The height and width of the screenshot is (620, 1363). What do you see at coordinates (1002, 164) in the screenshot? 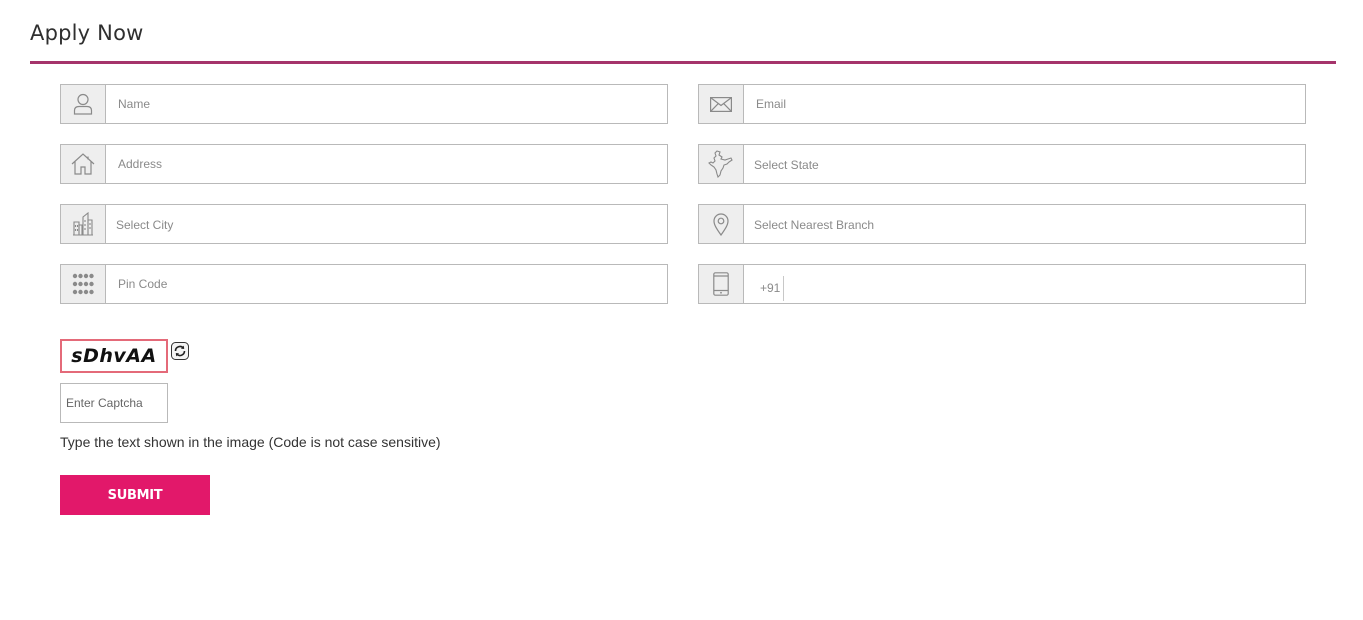
I see `state-select: Select State` at bounding box center [1002, 164].